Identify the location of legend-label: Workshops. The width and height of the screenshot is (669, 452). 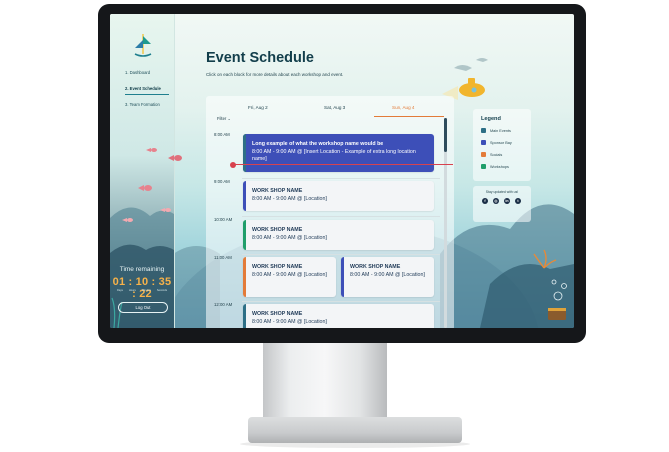
(499, 166).